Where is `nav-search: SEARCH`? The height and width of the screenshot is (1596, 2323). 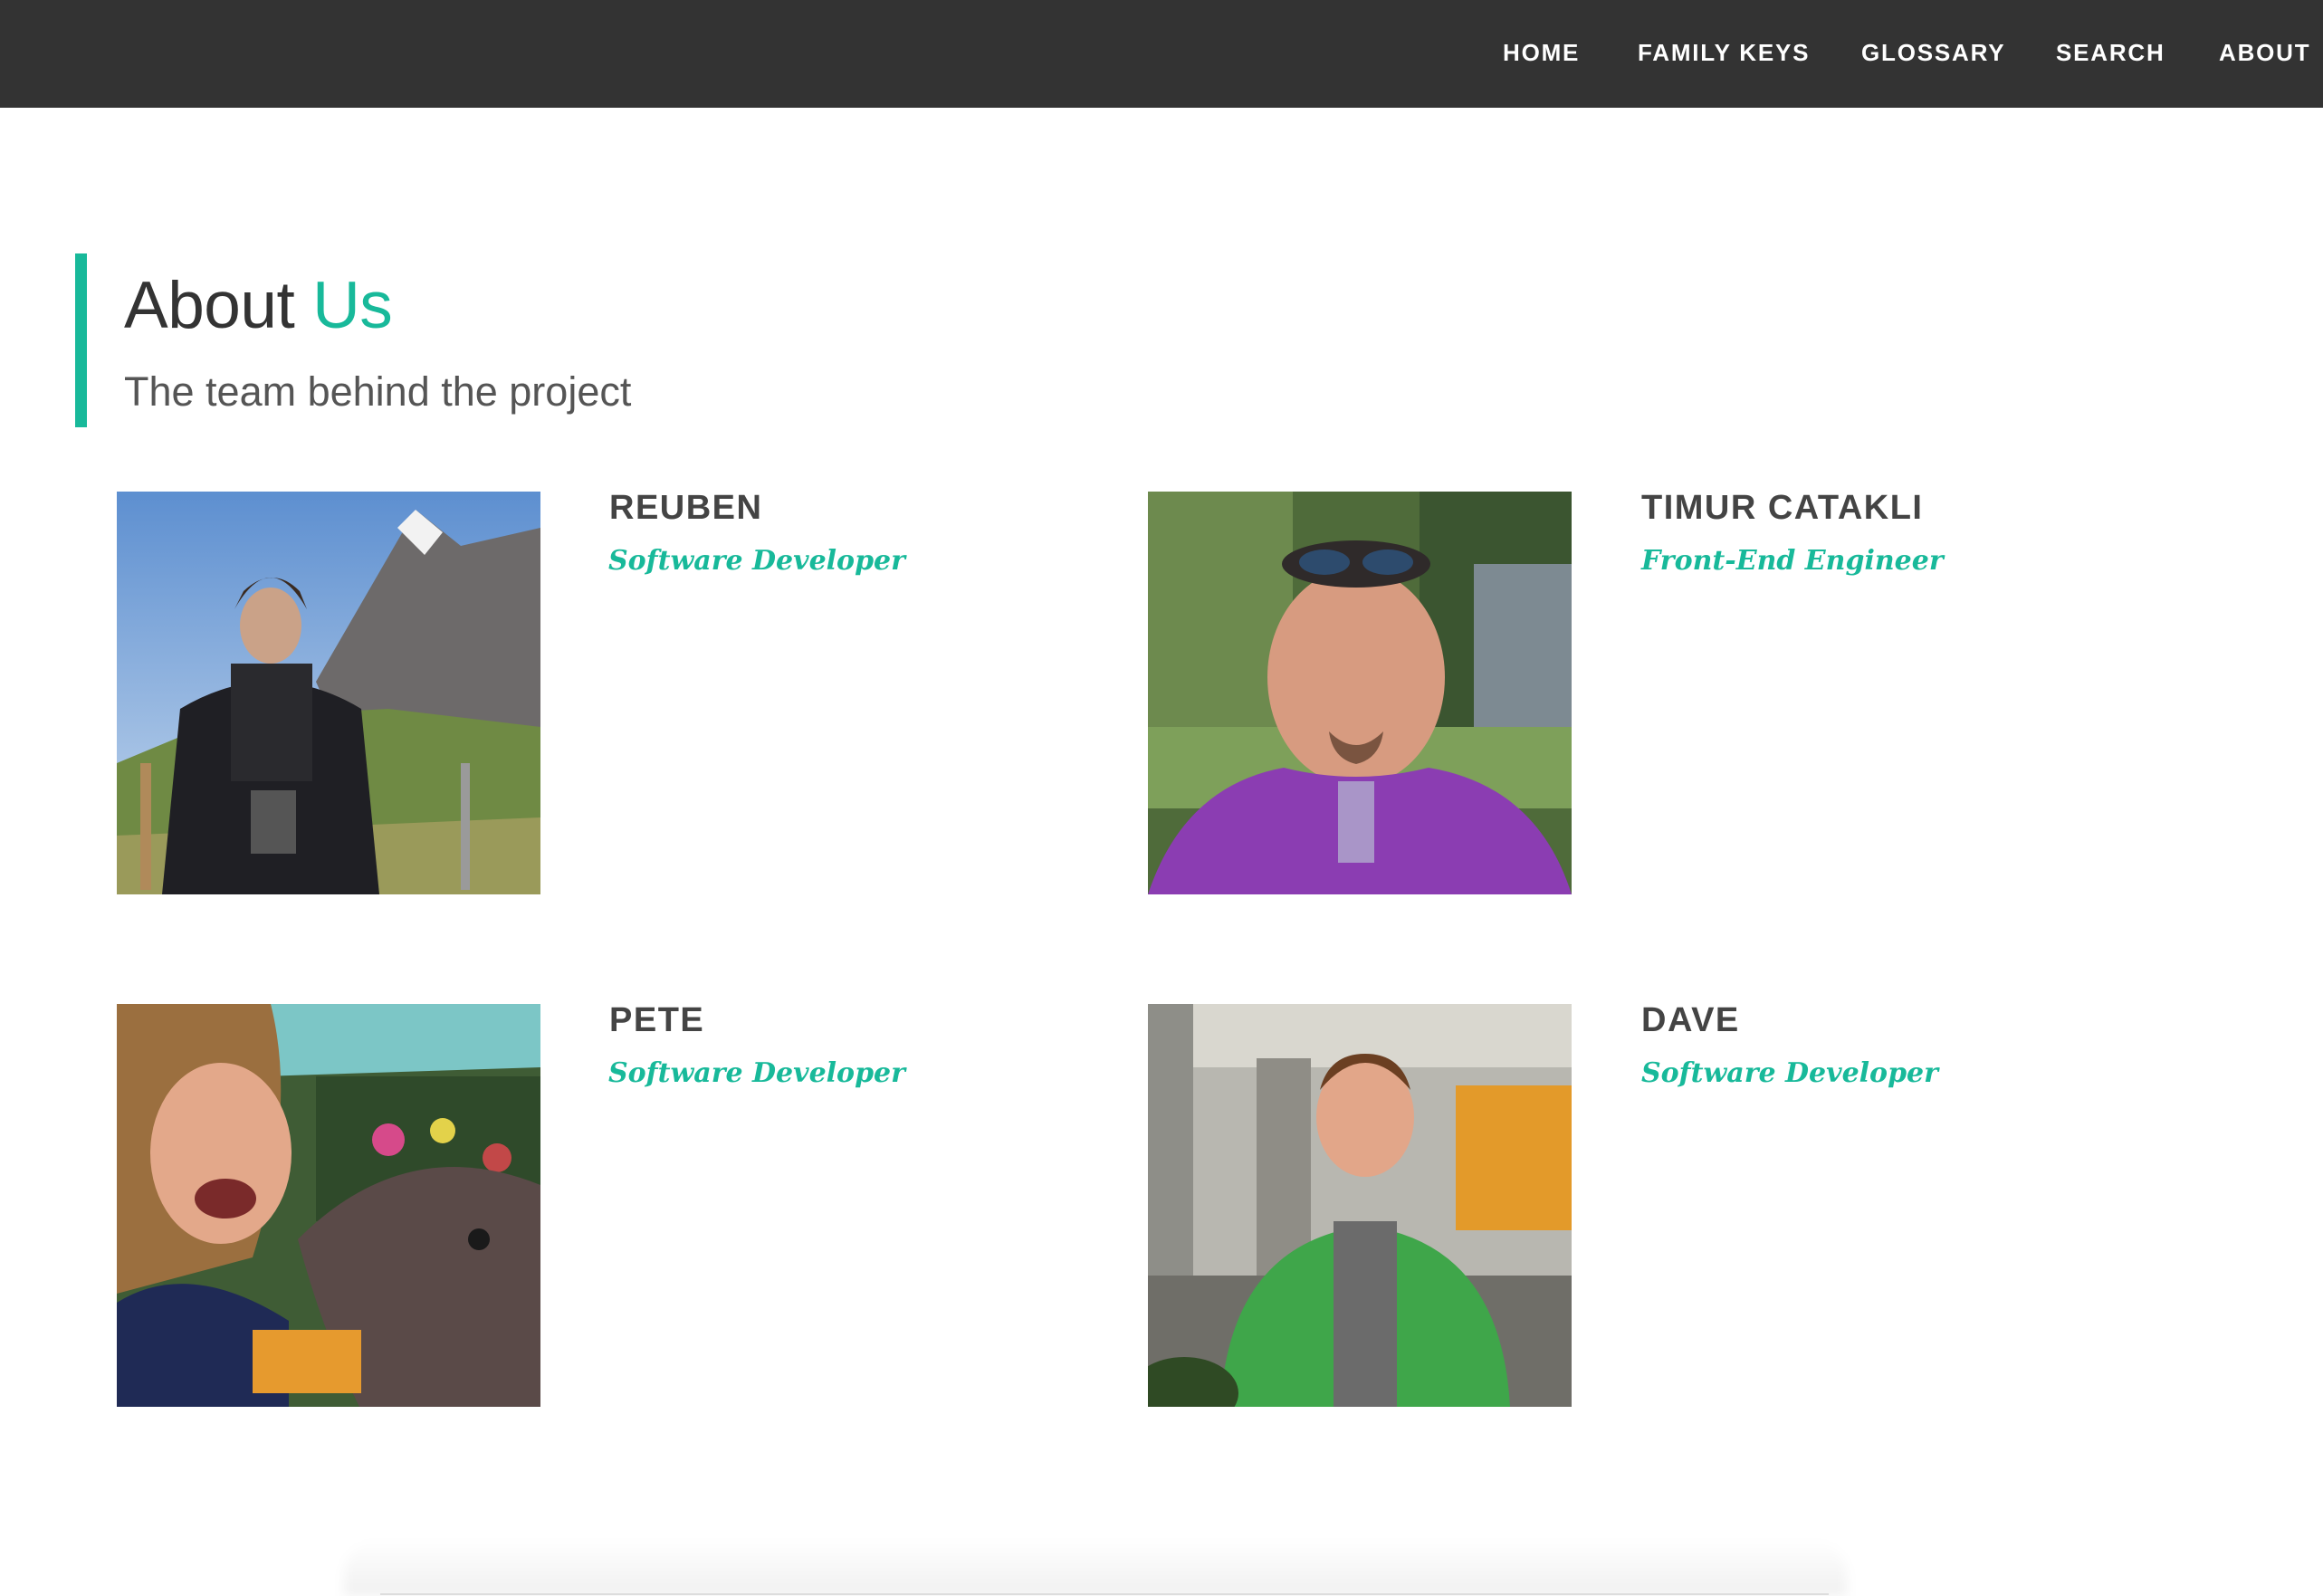
nav-search: SEARCH is located at coordinates (2111, 52).